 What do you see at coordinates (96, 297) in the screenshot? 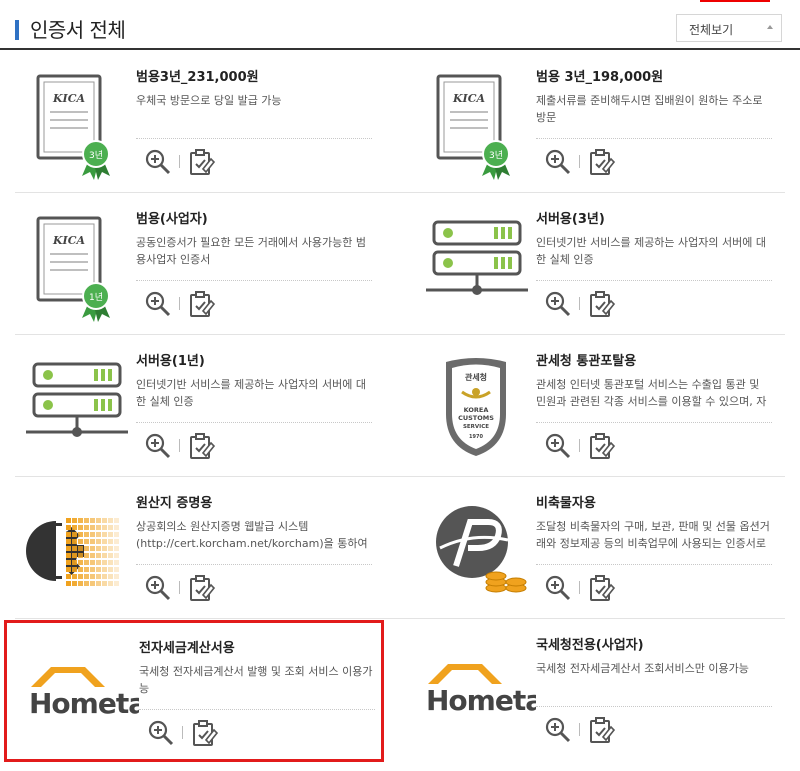
I see `validity-badge: 1년` at bounding box center [96, 297].